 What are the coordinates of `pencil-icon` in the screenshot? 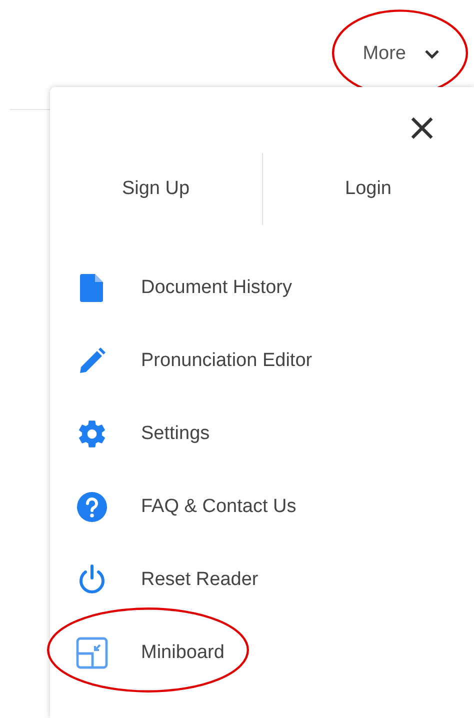 It's located at (92, 361).